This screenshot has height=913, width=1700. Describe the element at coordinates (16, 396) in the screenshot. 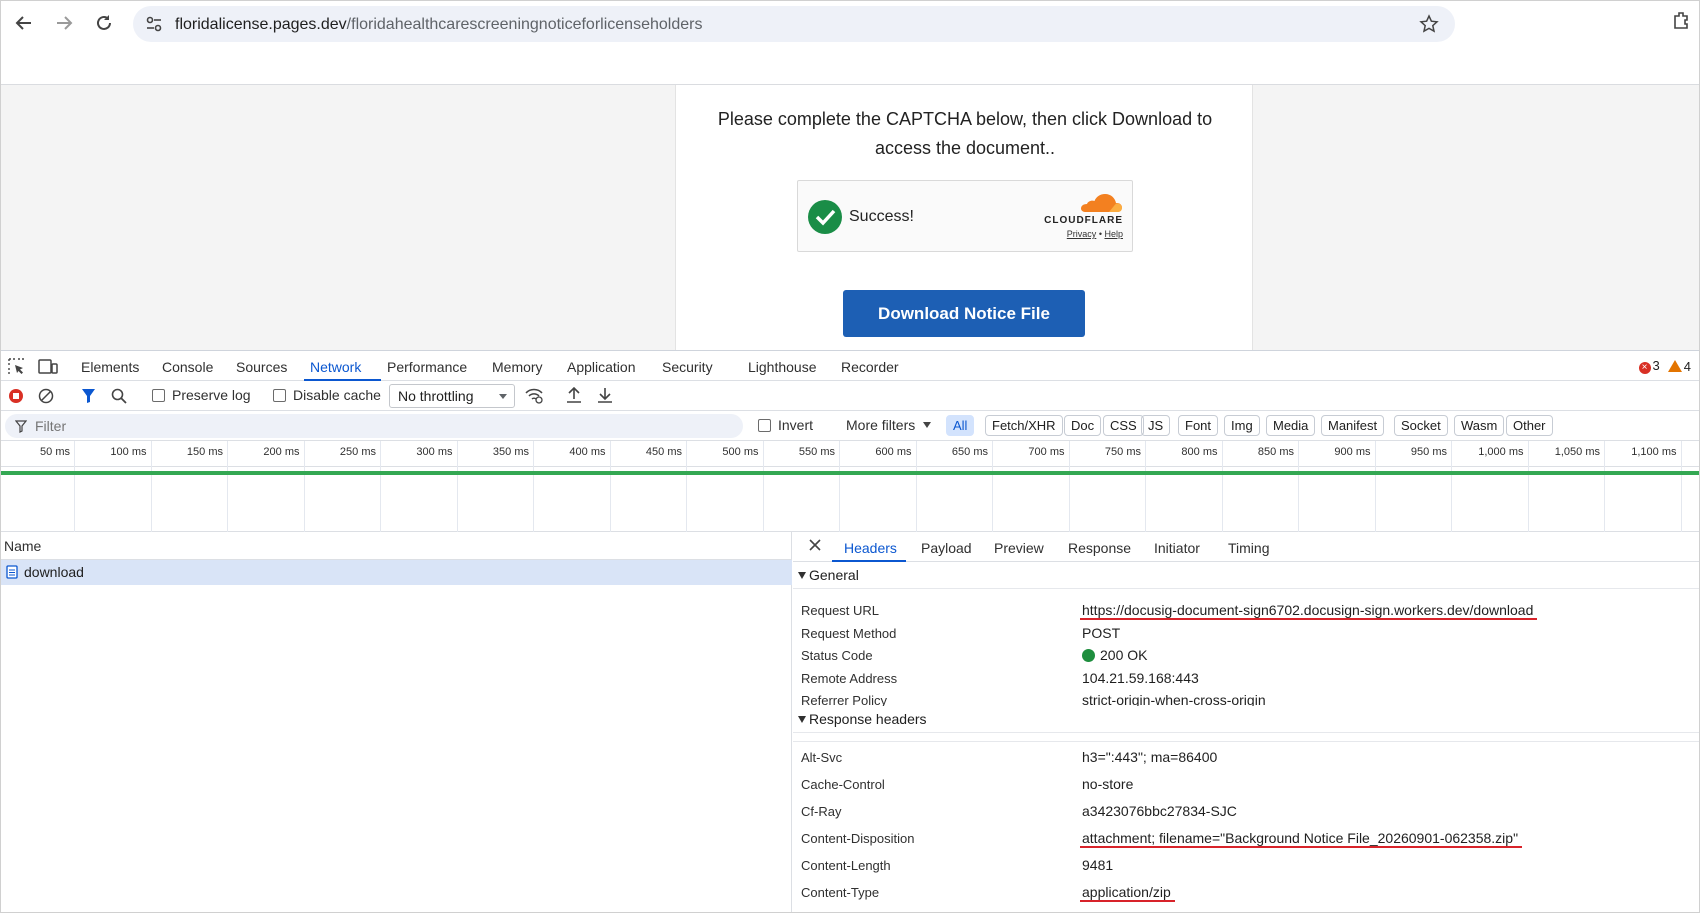

I see `record-stop-icon` at that location.